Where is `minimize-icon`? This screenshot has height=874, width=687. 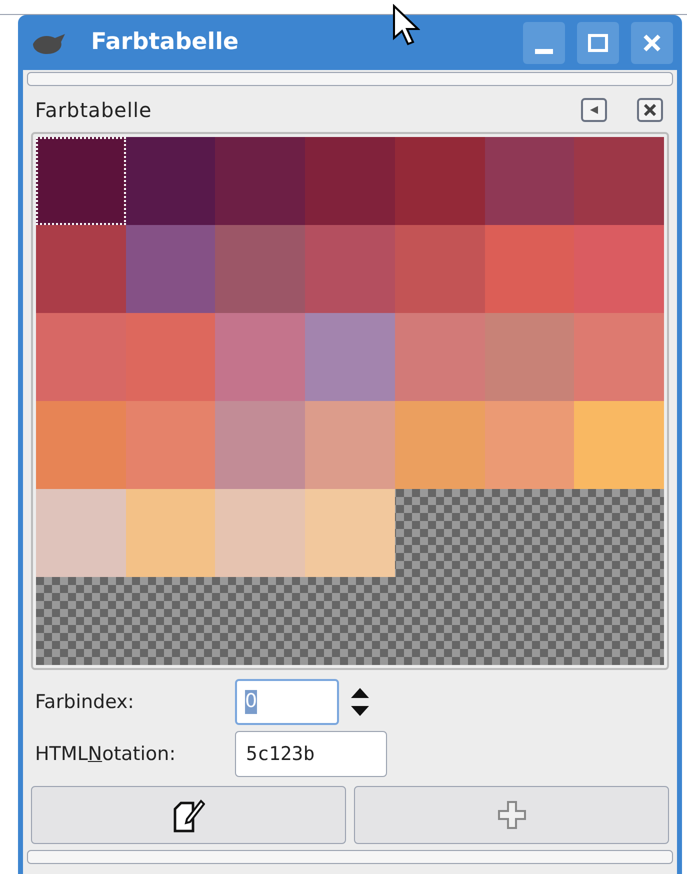 minimize-icon is located at coordinates (544, 51).